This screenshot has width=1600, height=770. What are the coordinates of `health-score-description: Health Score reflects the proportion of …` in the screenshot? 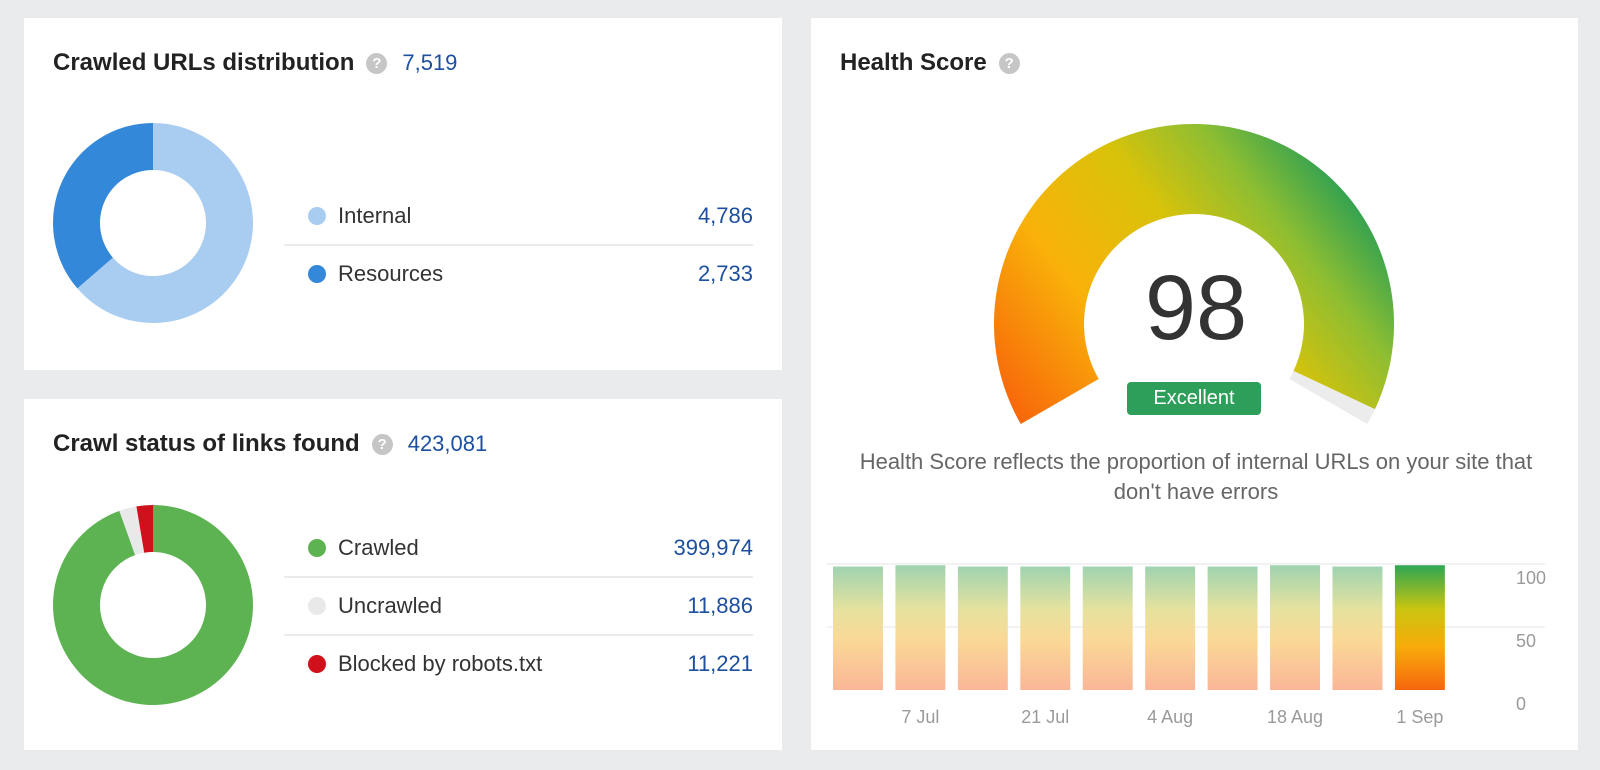 It's located at (1196, 476).